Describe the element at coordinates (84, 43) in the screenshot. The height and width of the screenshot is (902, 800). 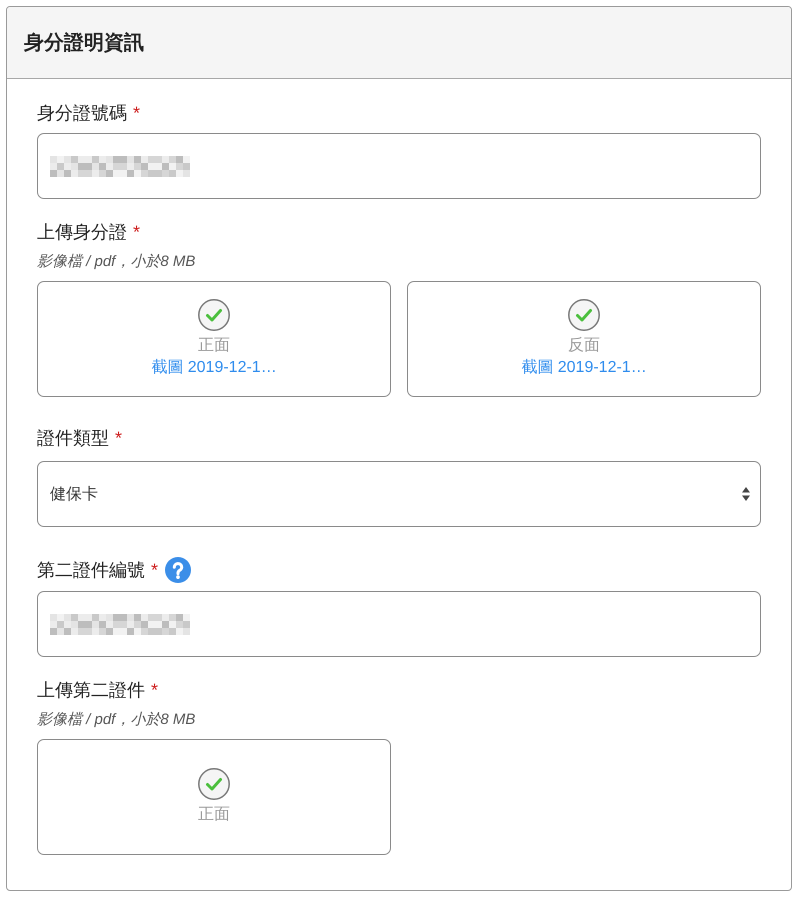
I see `panel-title: 身分證明資訊` at that location.